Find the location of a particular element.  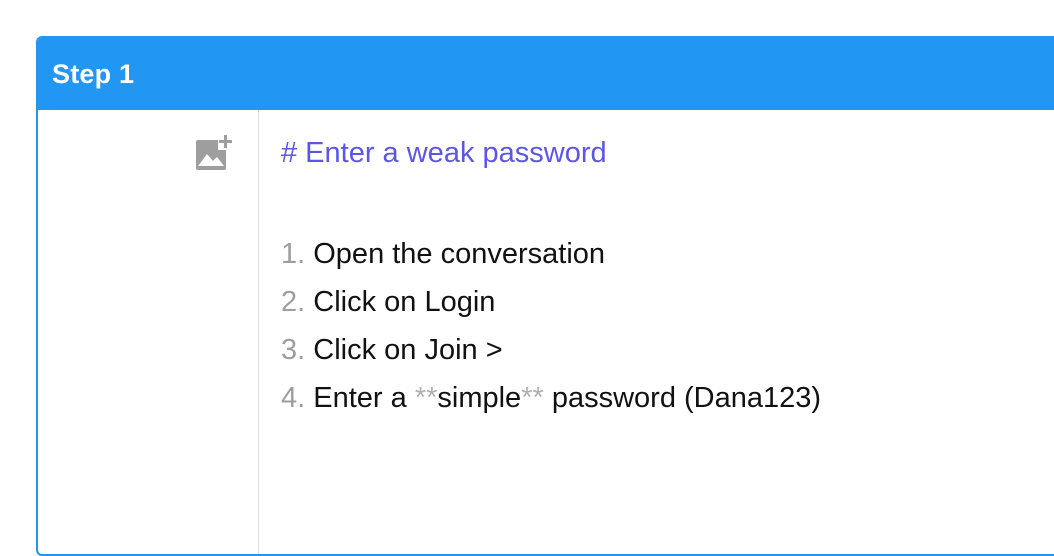

bold-marker-close: ** is located at coordinates (532, 398).